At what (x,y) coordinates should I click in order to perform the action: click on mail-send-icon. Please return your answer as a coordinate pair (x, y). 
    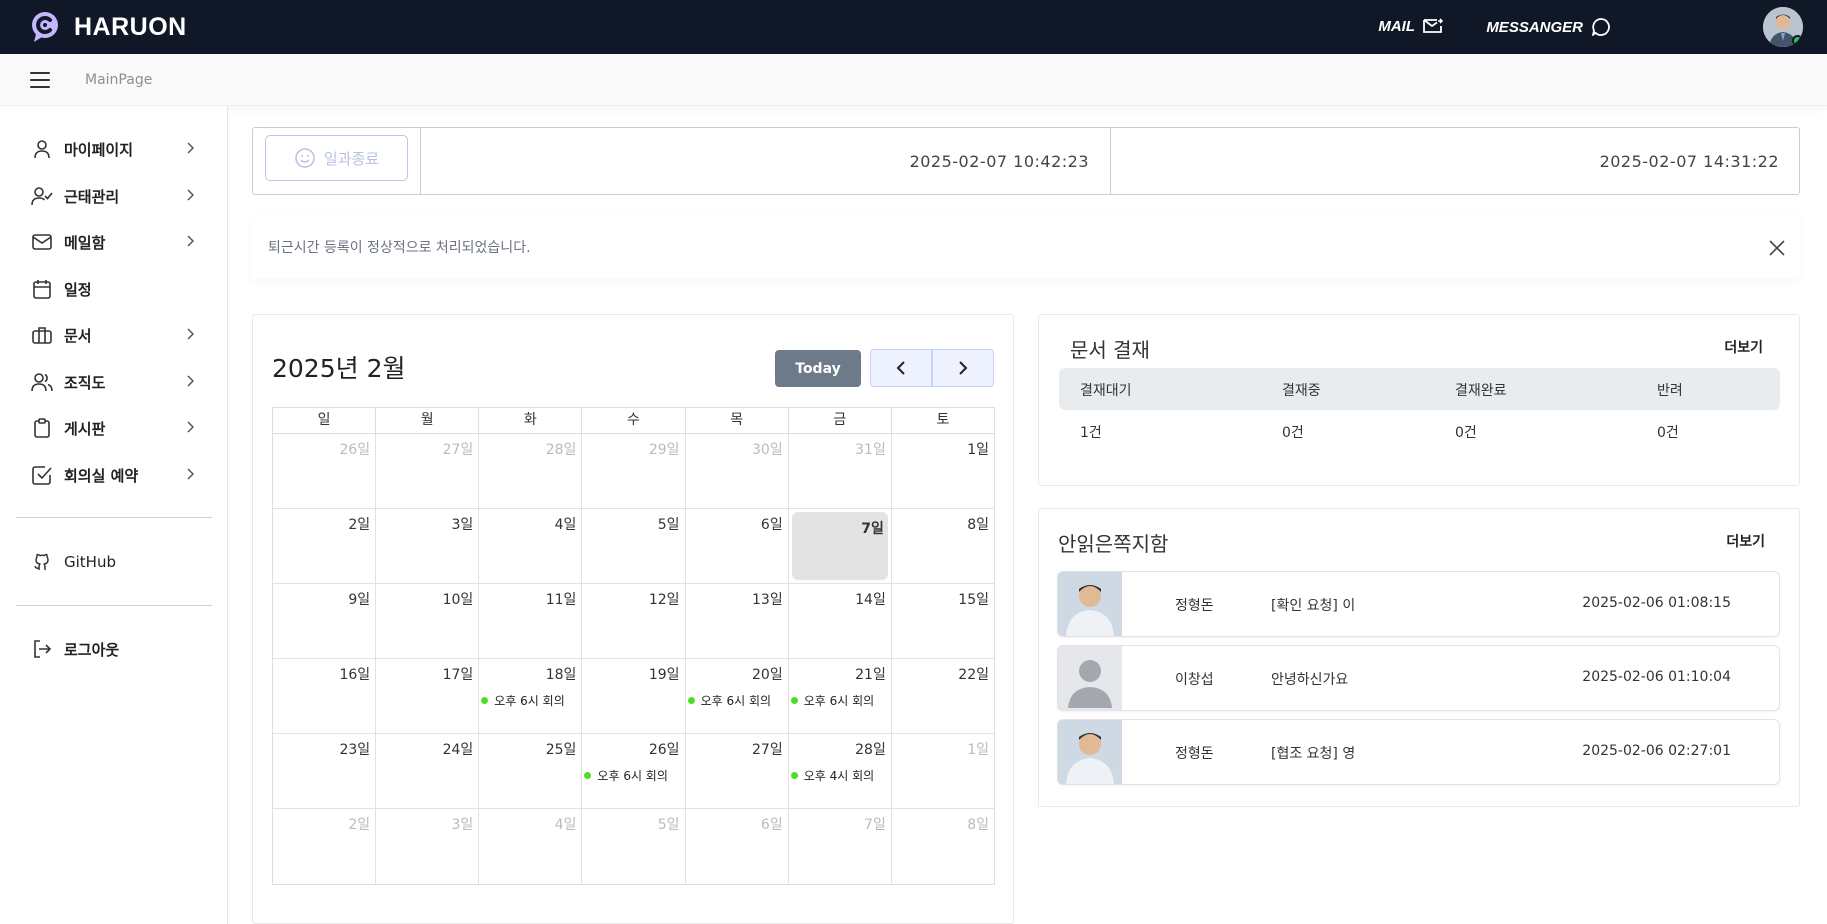
    Looking at the image, I should click on (1433, 25).